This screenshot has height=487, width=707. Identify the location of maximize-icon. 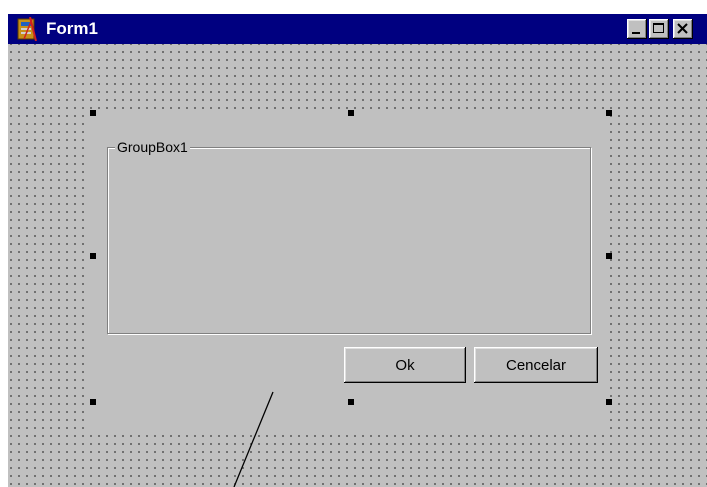
(658, 28).